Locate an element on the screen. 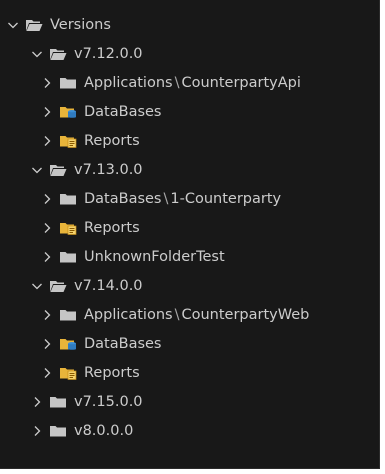  tree-item-version-v8-0-0-0: v8.0.0.0 is located at coordinates (189, 430).